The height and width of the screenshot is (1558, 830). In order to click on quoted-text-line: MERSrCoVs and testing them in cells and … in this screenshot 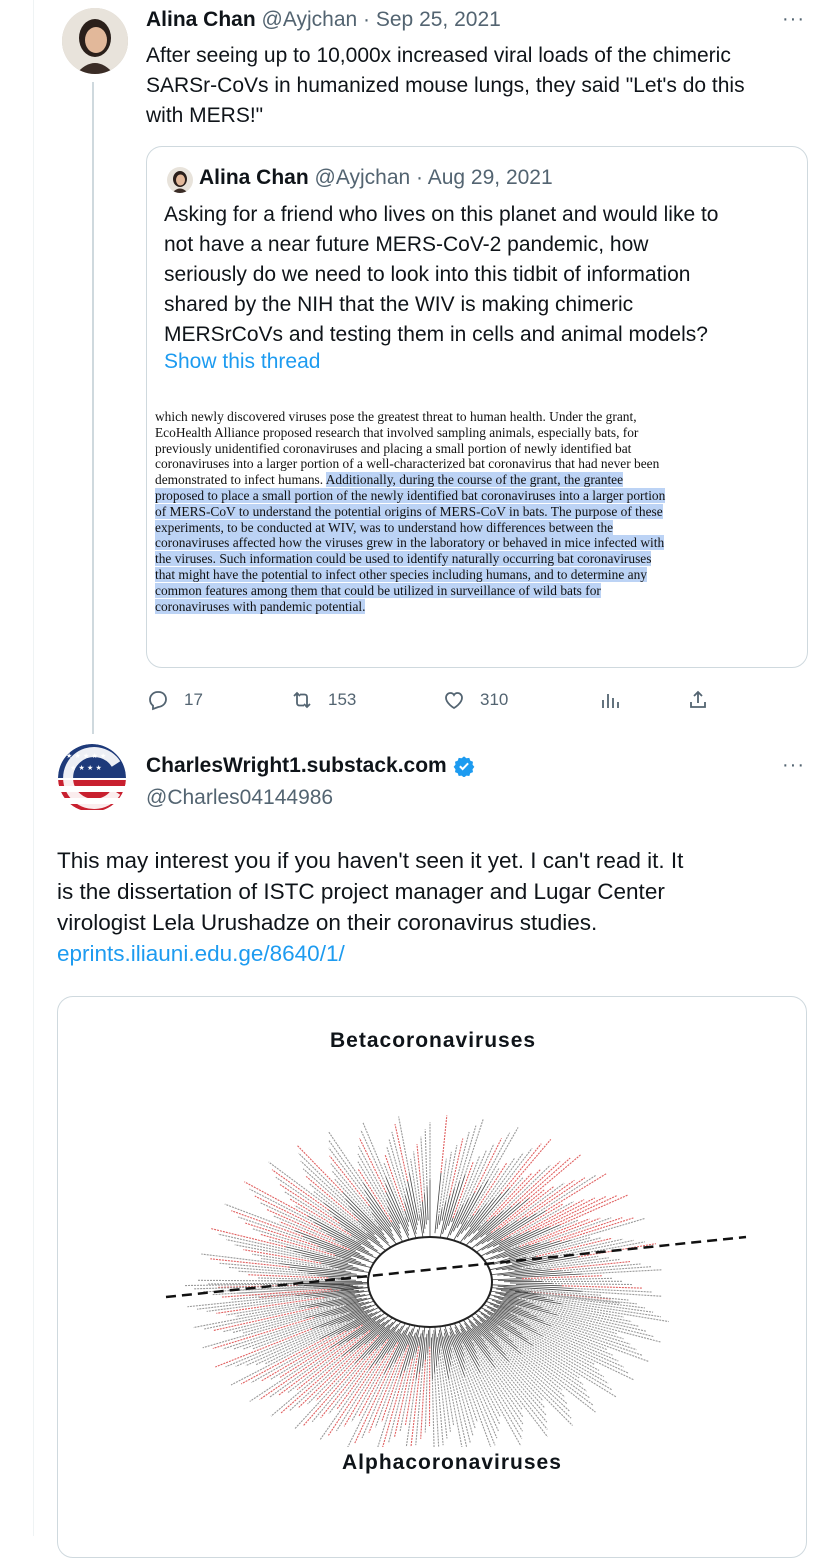, I will do `click(484, 335)`.